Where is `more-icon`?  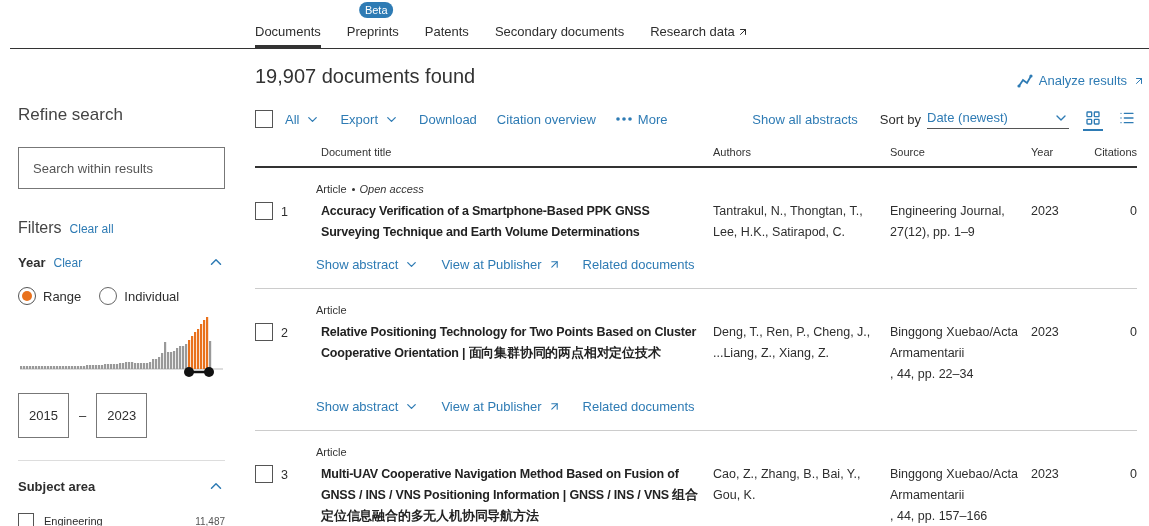
more-icon is located at coordinates (623, 119).